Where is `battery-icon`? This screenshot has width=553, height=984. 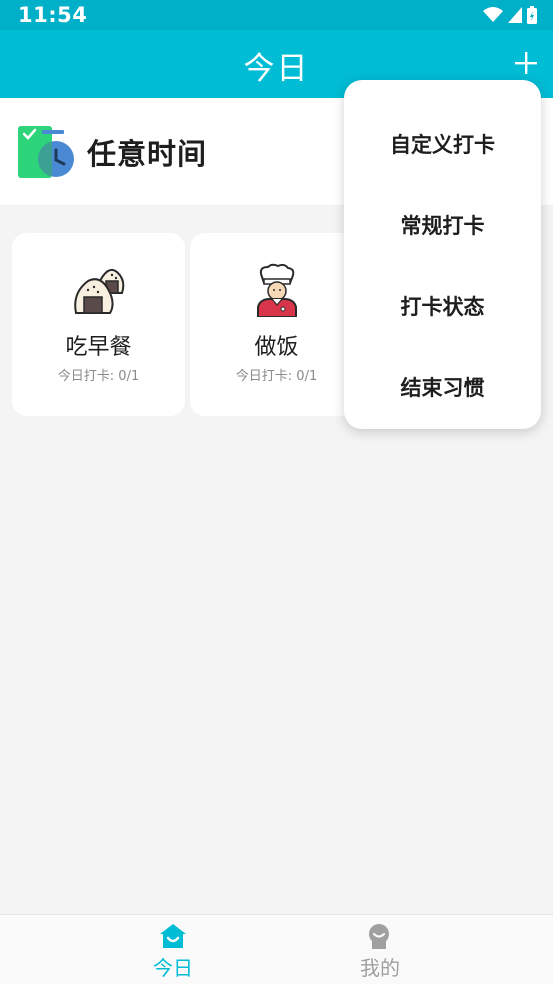
battery-icon is located at coordinates (532, 15).